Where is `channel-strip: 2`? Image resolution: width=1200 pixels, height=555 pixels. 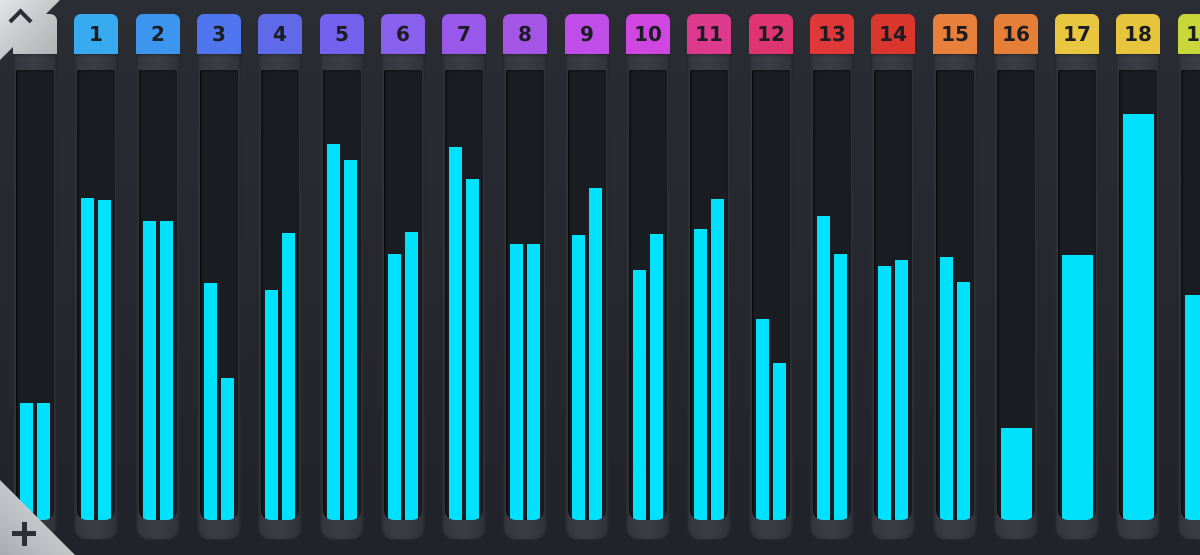
channel-strip: 2 is located at coordinates (158, 277).